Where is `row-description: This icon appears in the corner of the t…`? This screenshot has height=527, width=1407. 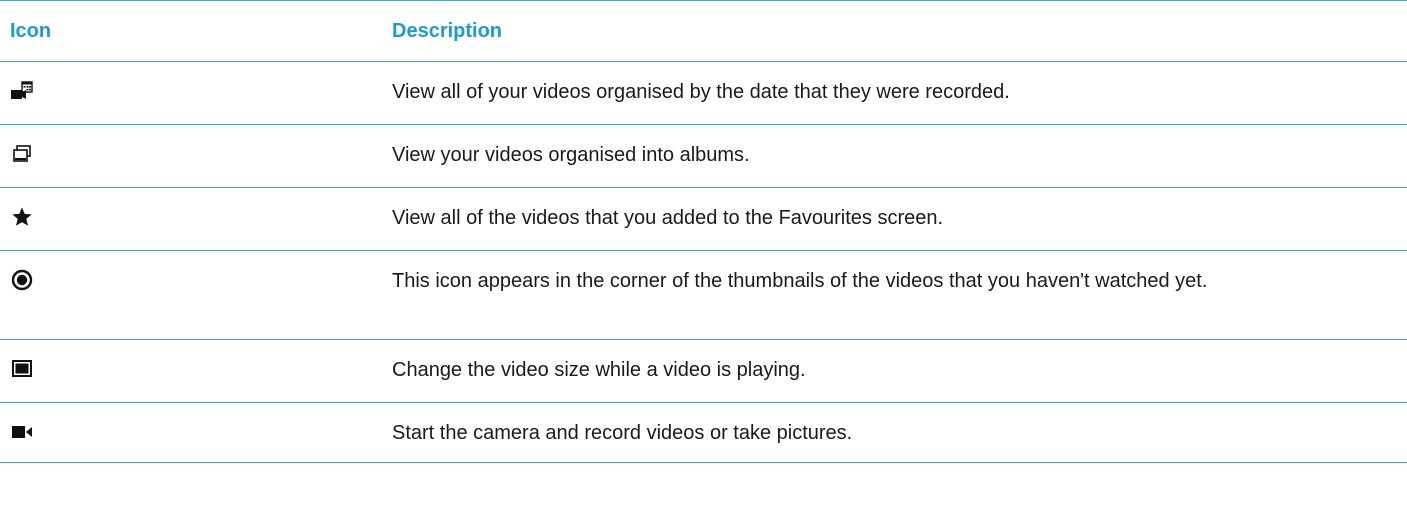
row-description: This icon appears in the corner of the t… is located at coordinates (800, 281).